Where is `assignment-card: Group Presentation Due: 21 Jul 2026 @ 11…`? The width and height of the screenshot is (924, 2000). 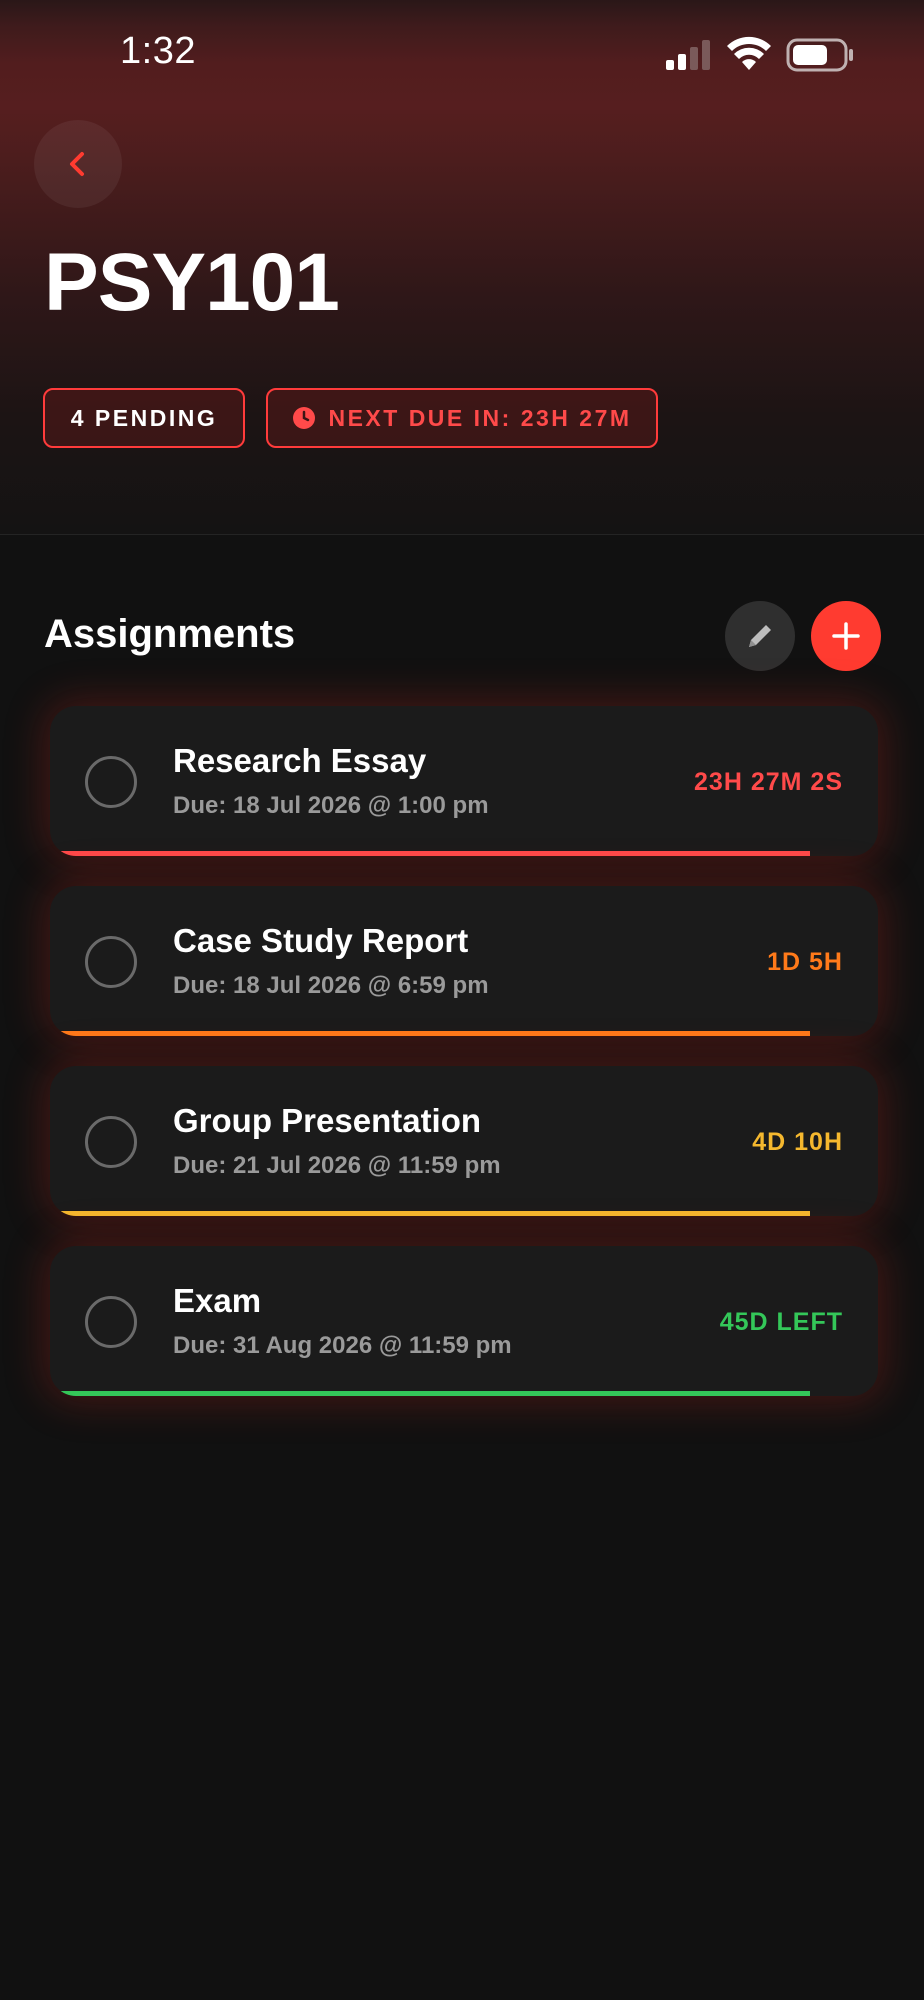
assignment-card: Group Presentation Due: 21 Jul 2026 @ 11… is located at coordinates (464, 1141).